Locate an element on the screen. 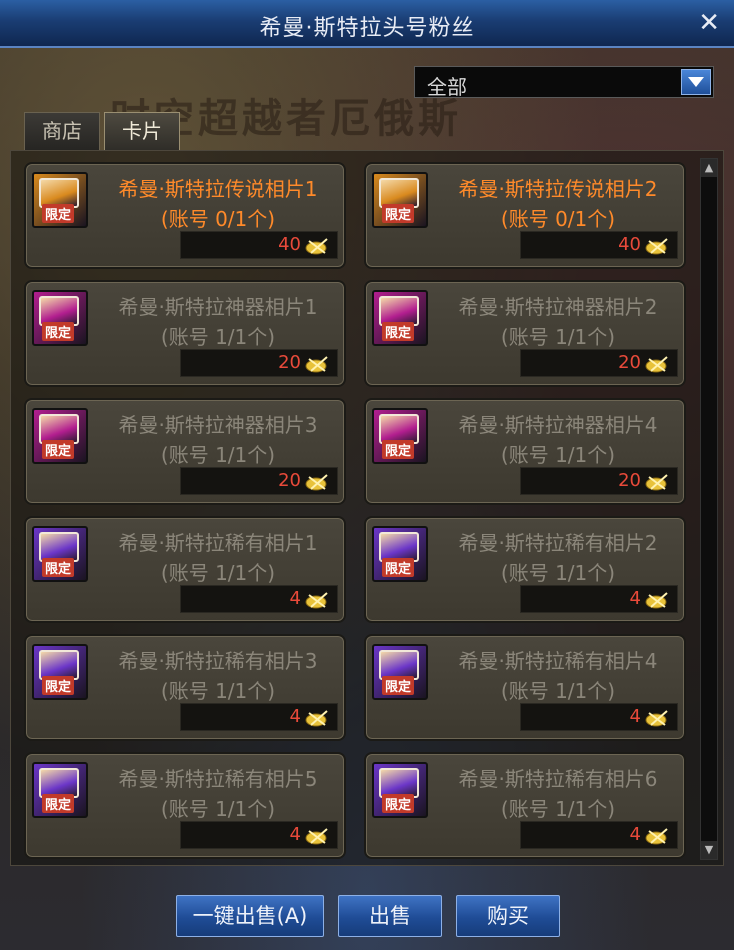 The image size is (734, 950). shop-item-card: 限定 希曼·斯特拉神器相片4 (账号 1/1个) 20 is located at coordinates (525, 451).